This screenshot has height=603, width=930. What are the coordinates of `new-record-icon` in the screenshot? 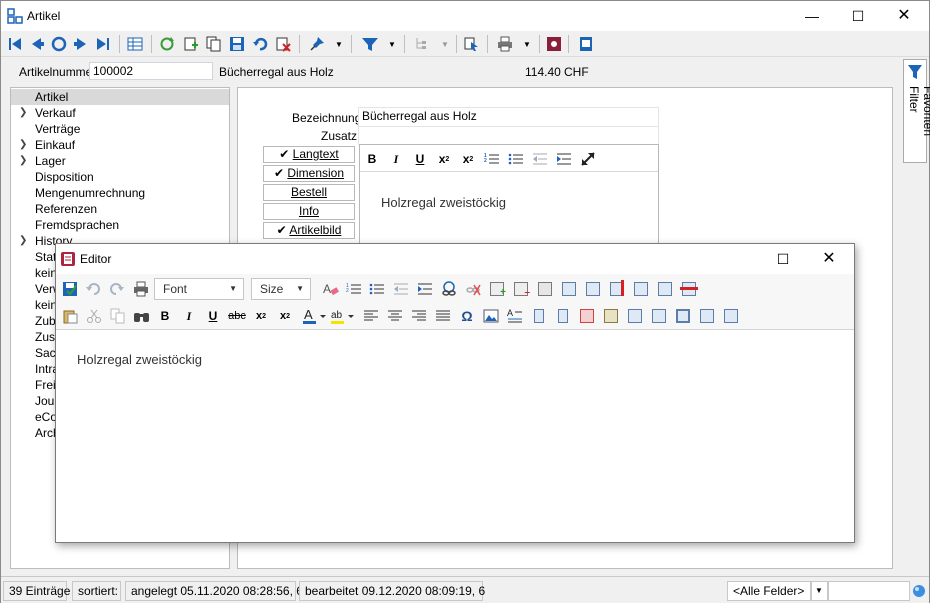 It's located at (191, 44).